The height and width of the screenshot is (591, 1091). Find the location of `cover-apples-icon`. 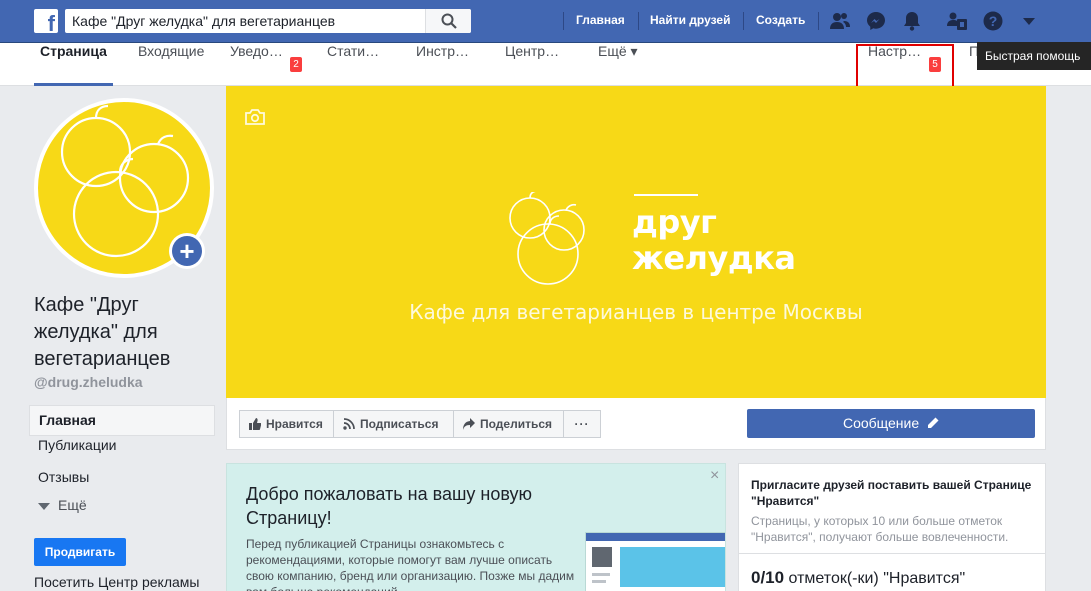

cover-apples-icon is located at coordinates (547, 238).